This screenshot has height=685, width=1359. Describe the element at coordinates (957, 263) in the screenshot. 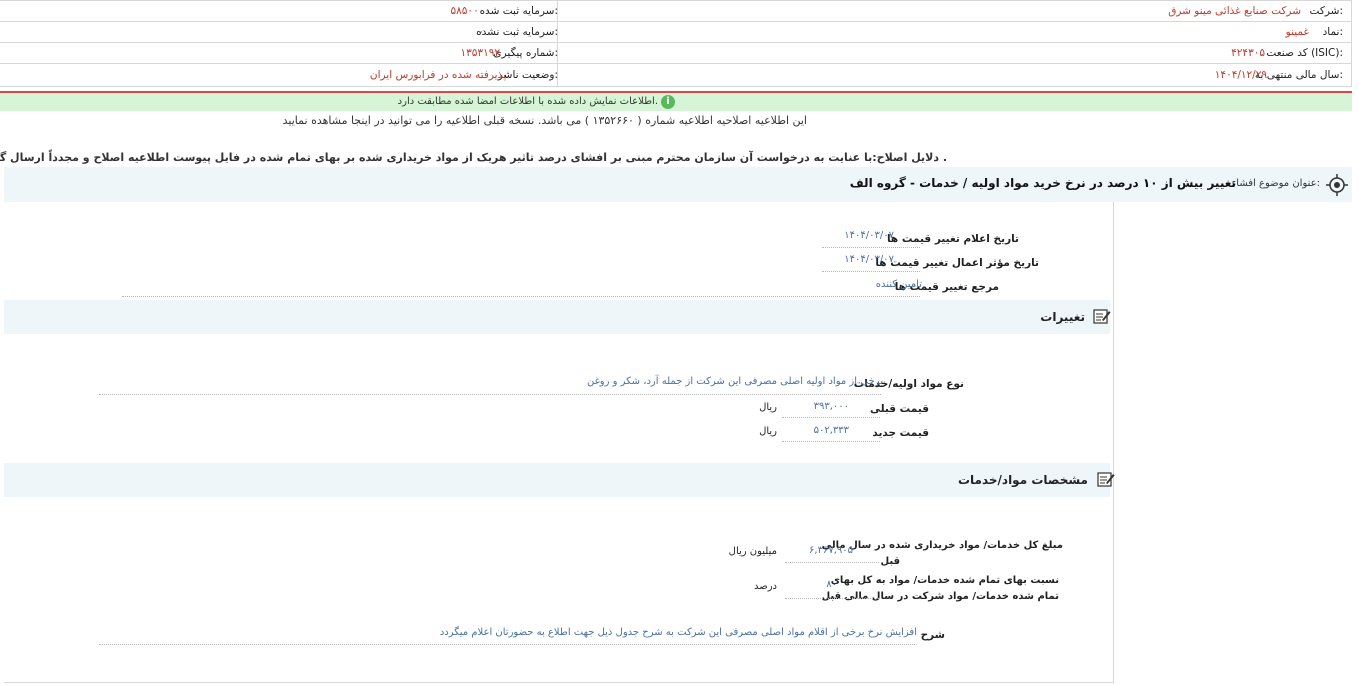

I see `effective-date-label: تاریخ مؤثر اعمال تغییر قیمت ها` at that location.